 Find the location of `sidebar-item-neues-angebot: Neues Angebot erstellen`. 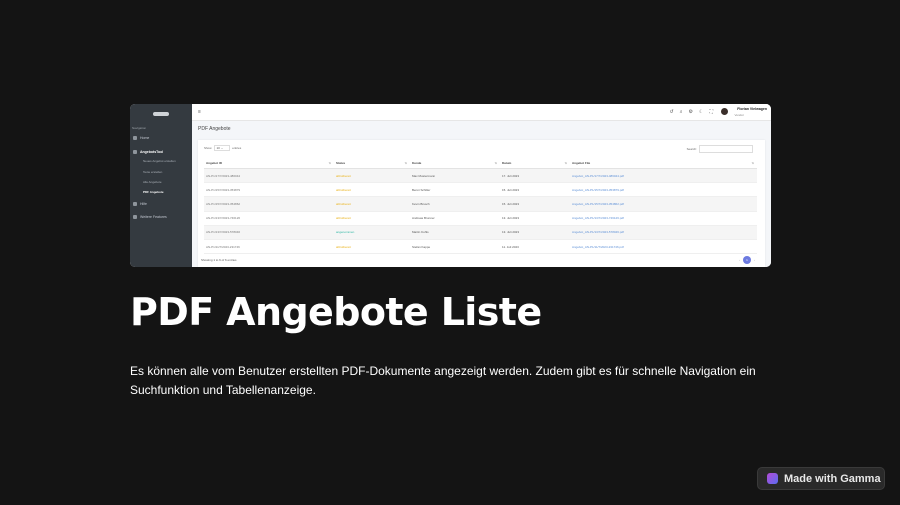

sidebar-item-neues-angebot: Neues Angebot erstellen is located at coordinates (159, 161).